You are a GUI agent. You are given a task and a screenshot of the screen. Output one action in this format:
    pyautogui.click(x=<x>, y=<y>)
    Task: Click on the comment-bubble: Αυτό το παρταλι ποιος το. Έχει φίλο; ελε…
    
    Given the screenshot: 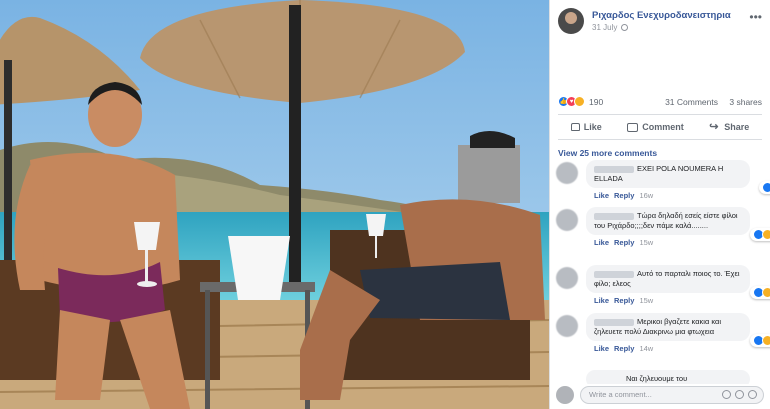 What is the action you would take?
    pyautogui.click(x=678, y=282)
    